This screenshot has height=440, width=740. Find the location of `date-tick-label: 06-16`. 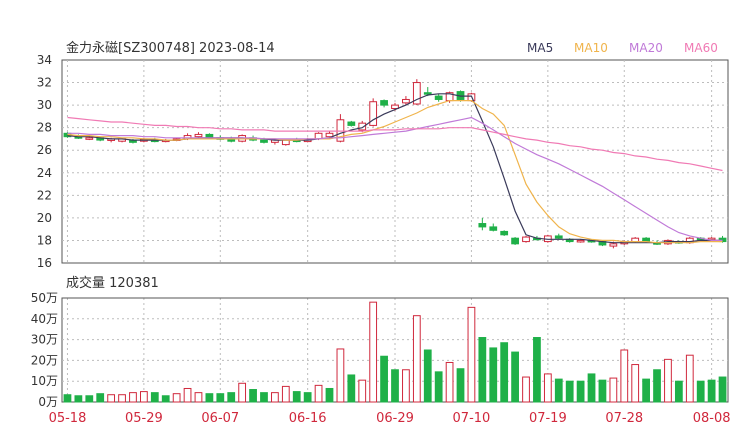

date-tick-label: 06-16 is located at coordinates (308, 418).